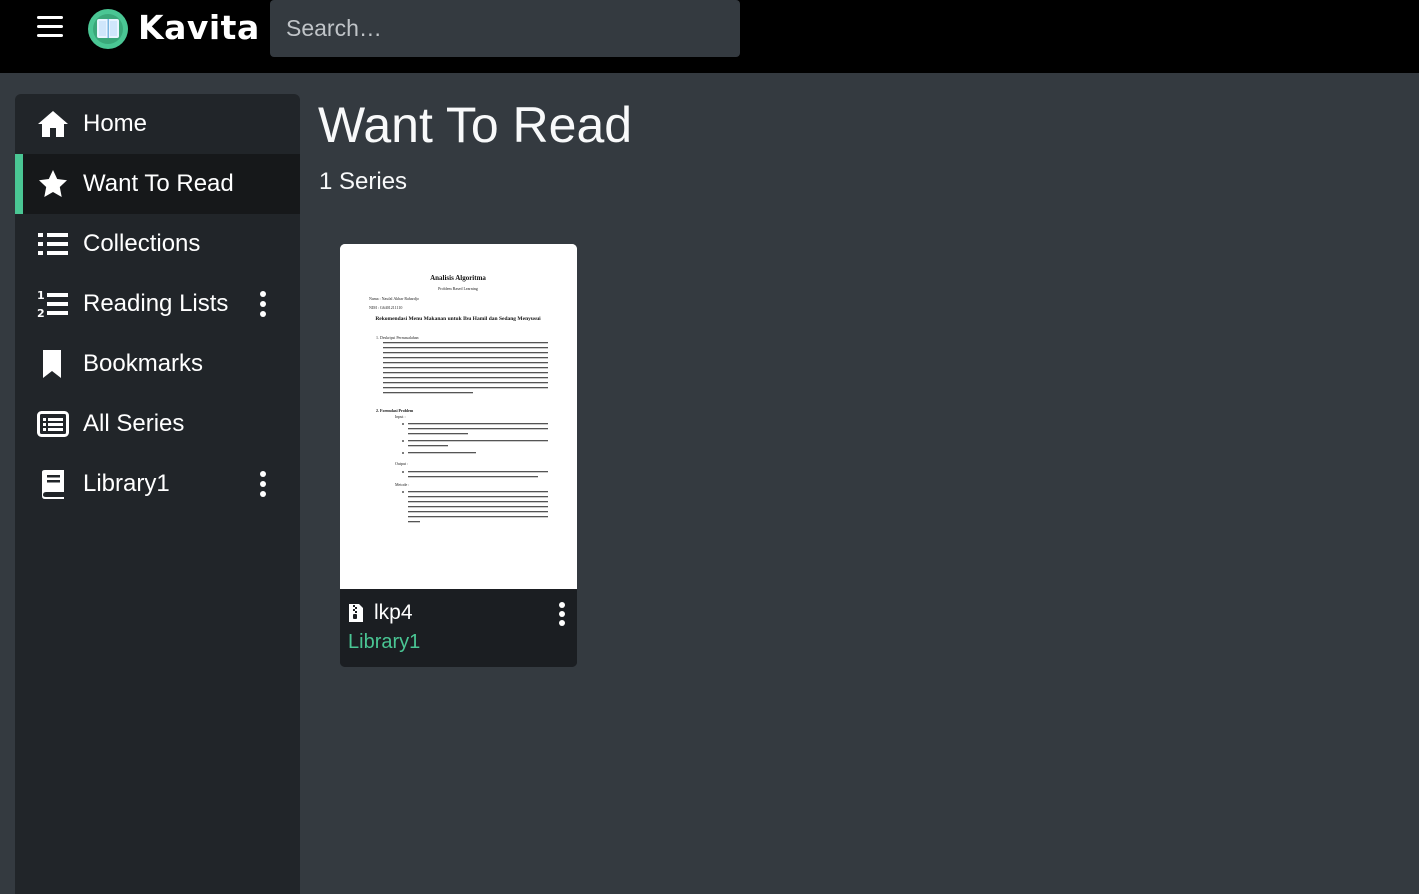 The height and width of the screenshot is (894, 1419). Describe the element at coordinates (562, 614) in the screenshot. I see `series-card-menu-icon` at that location.